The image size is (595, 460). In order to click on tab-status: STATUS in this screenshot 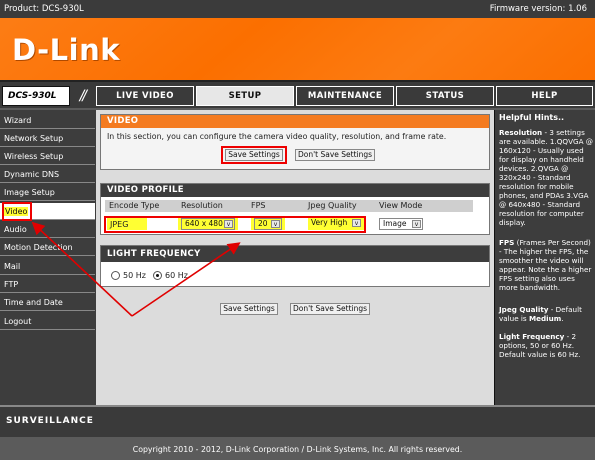, I will do `click(445, 96)`.